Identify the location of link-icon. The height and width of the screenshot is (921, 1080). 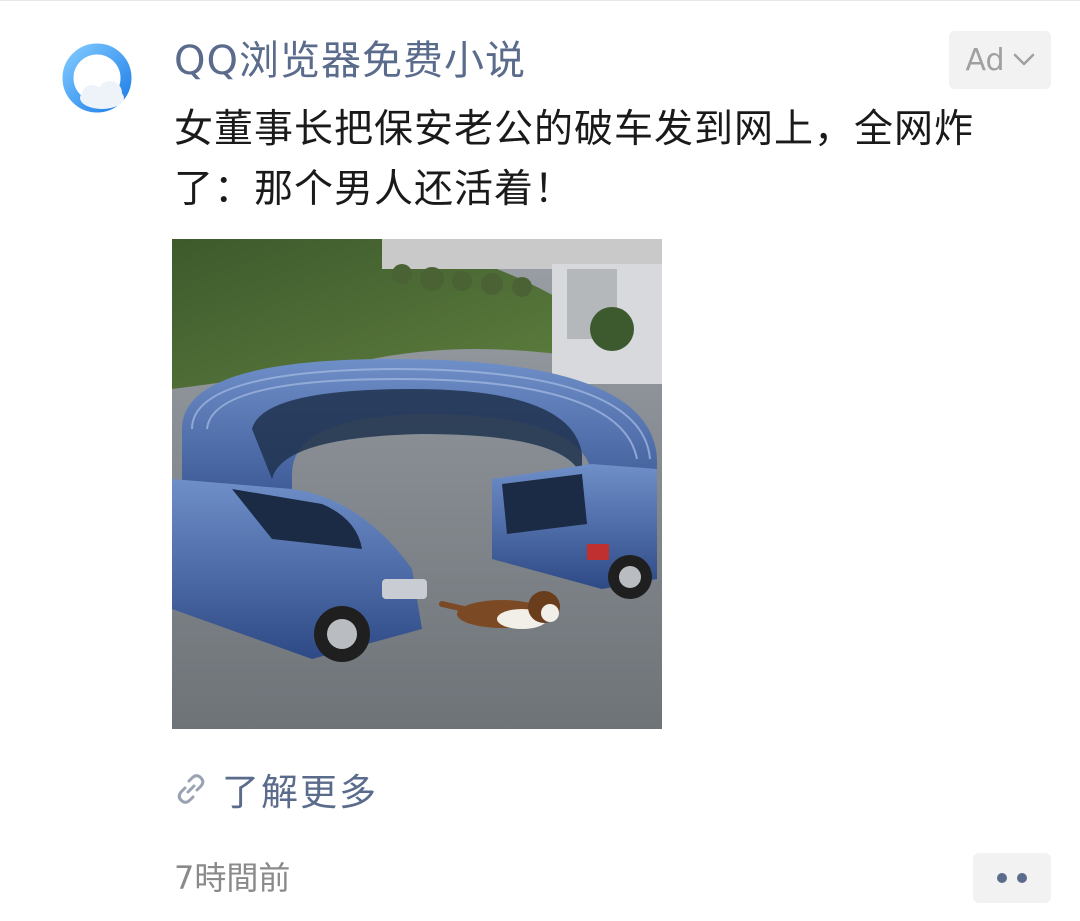
(191, 789).